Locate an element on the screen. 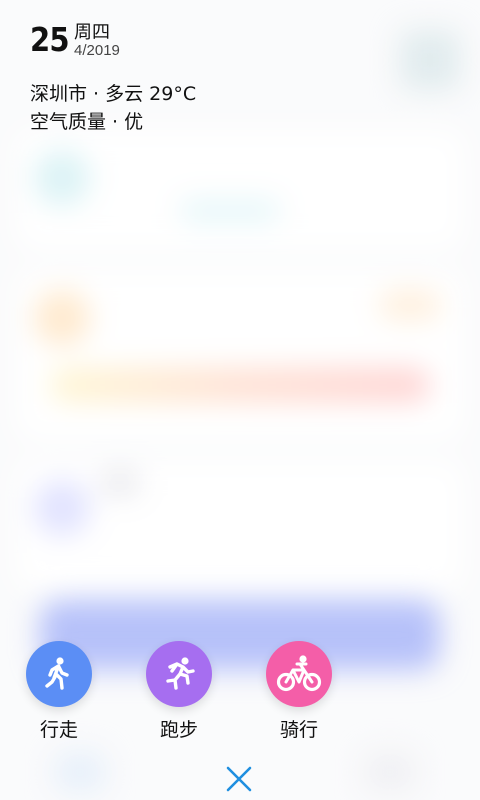 This screenshot has width=480, height=800. run-circle is located at coordinates (179, 674).